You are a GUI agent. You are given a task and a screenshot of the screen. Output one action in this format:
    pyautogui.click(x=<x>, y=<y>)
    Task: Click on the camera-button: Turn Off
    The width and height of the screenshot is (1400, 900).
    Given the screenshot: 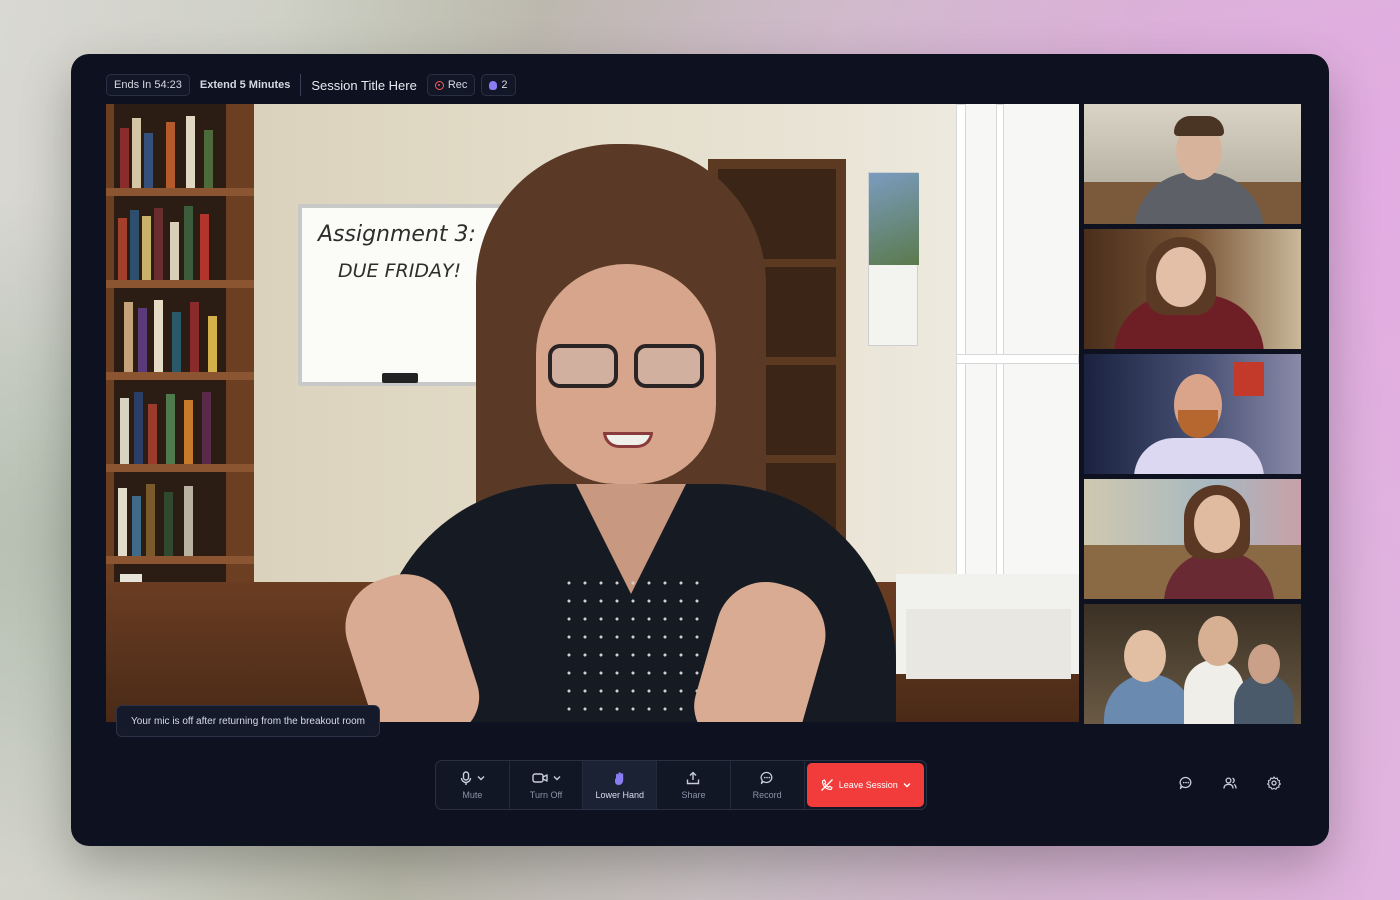 What is the action you would take?
    pyautogui.click(x=547, y=785)
    